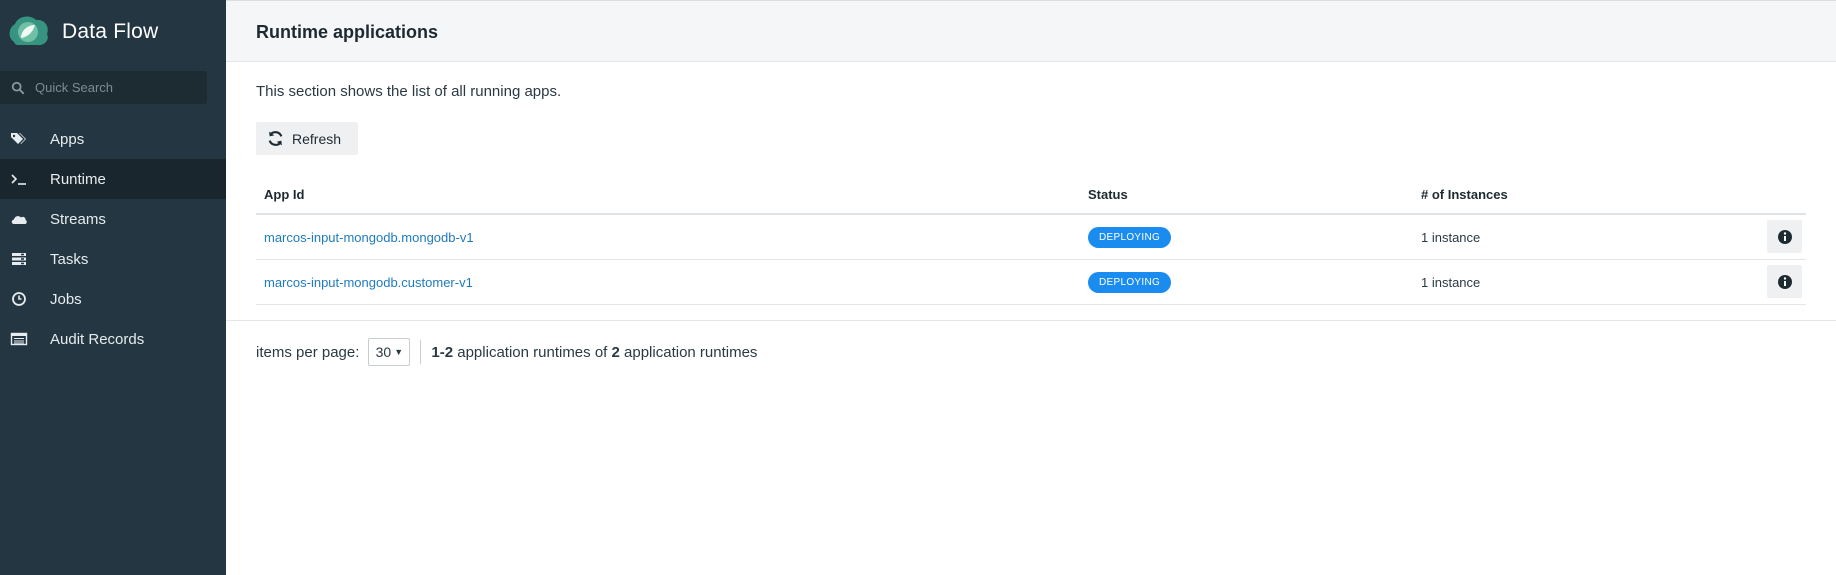 The height and width of the screenshot is (575, 1836). I want to click on sidebar-item-apps: Apps, so click(113, 139).